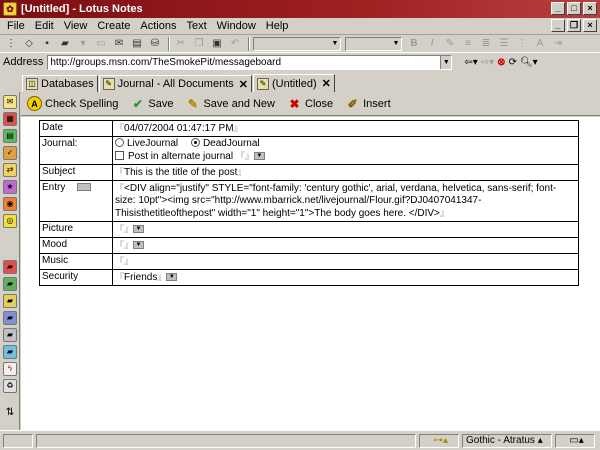  What do you see at coordinates (310, 103) in the screenshot?
I see `close-button: ✖ Close` at bounding box center [310, 103].